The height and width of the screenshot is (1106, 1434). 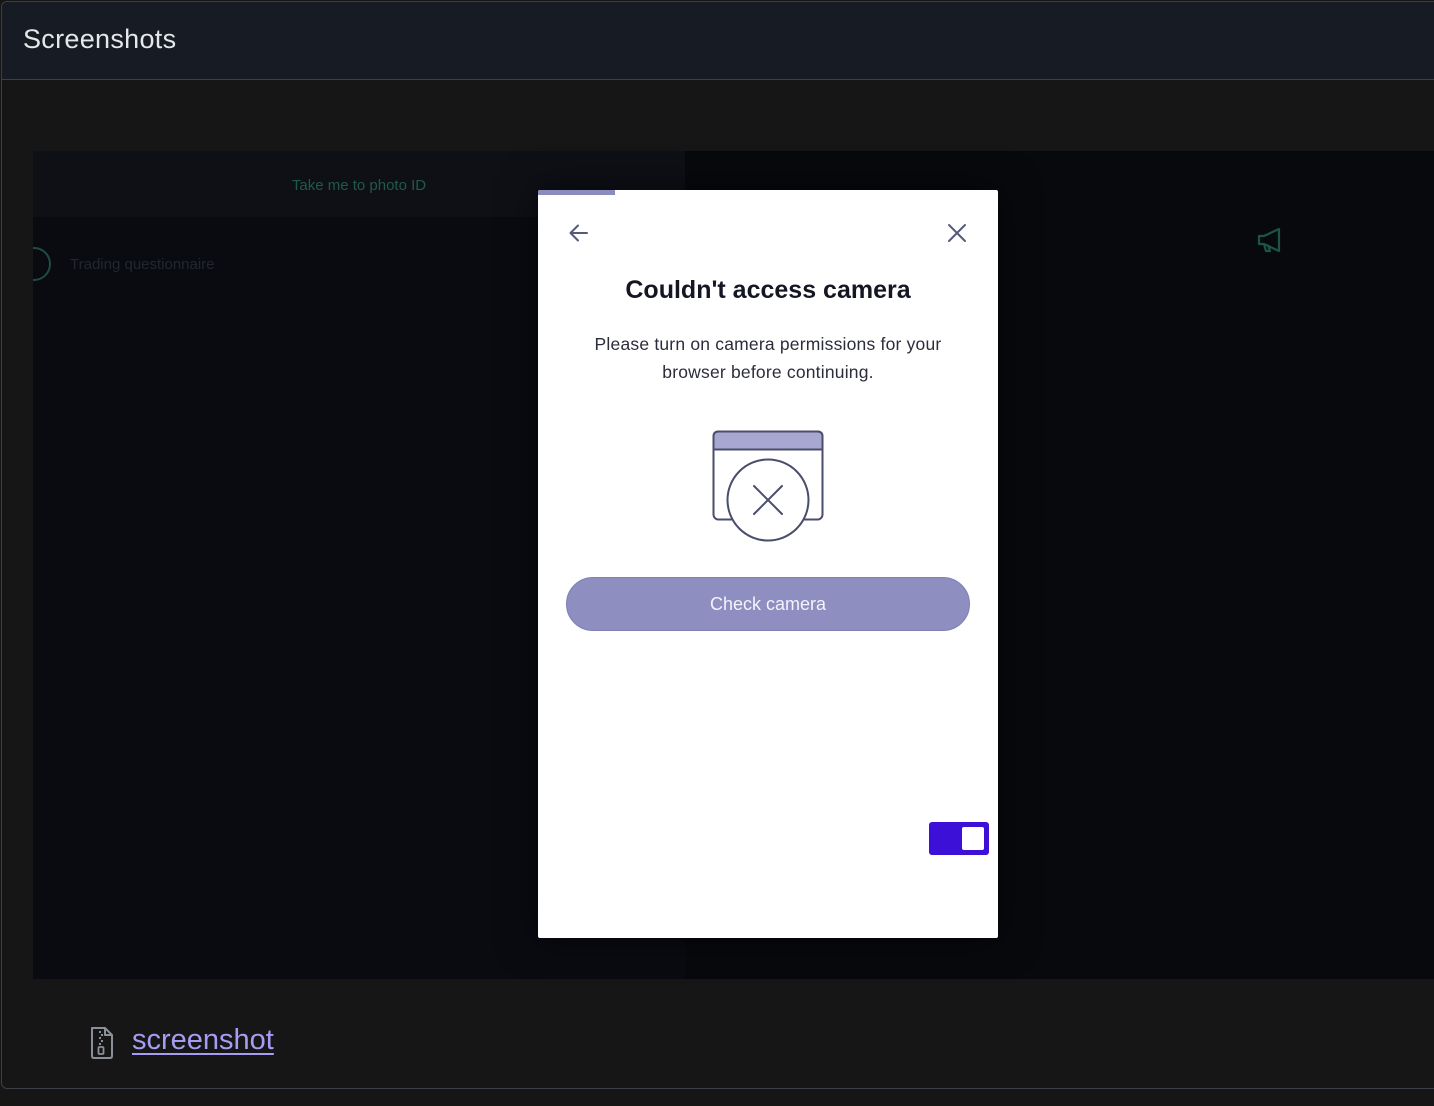 I want to click on check-camera-button: Check camera, so click(x=768, y=604).